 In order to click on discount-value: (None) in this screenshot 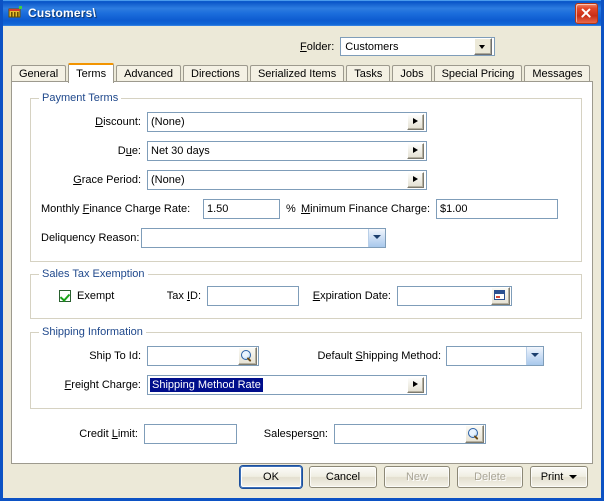, I will do `click(168, 122)`.